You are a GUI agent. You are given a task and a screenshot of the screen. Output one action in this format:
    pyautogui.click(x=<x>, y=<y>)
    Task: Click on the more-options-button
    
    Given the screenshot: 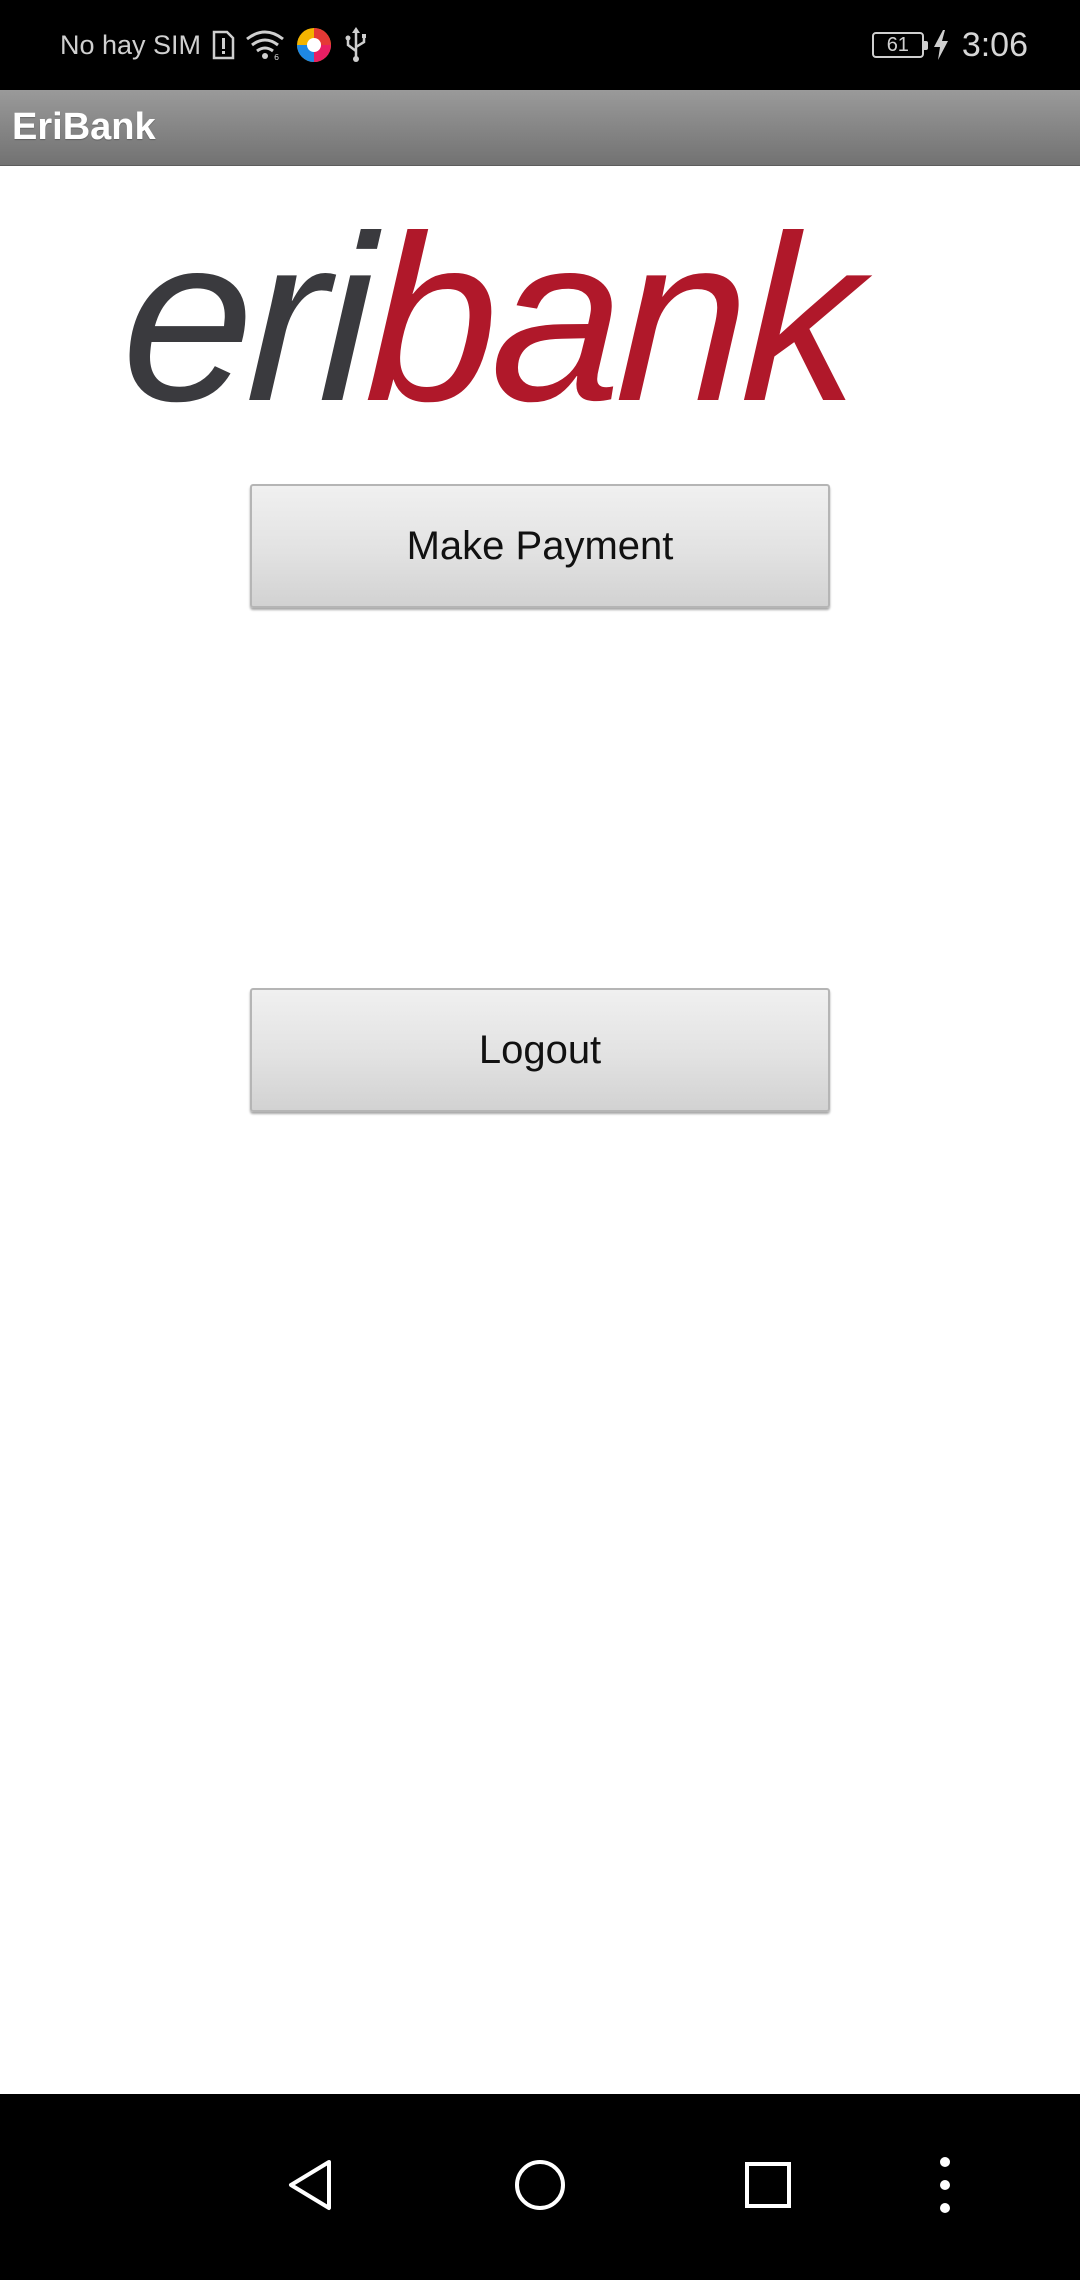 What is the action you would take?
    pyautogui.click(x=945, y=2187)
    